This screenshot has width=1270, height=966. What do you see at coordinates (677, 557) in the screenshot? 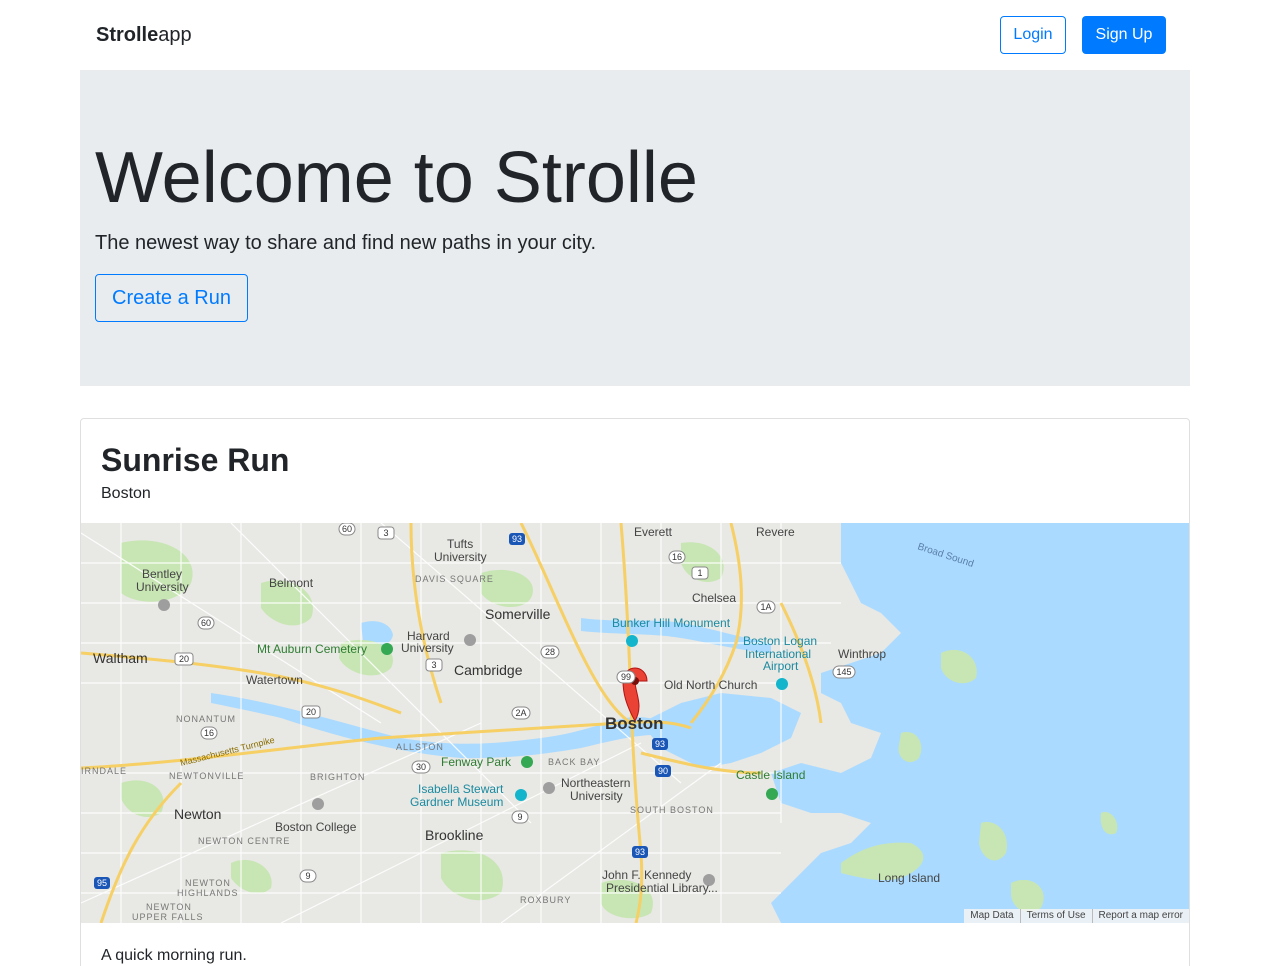
I see `shield-16a: 16` at bounding box center [677, 557].